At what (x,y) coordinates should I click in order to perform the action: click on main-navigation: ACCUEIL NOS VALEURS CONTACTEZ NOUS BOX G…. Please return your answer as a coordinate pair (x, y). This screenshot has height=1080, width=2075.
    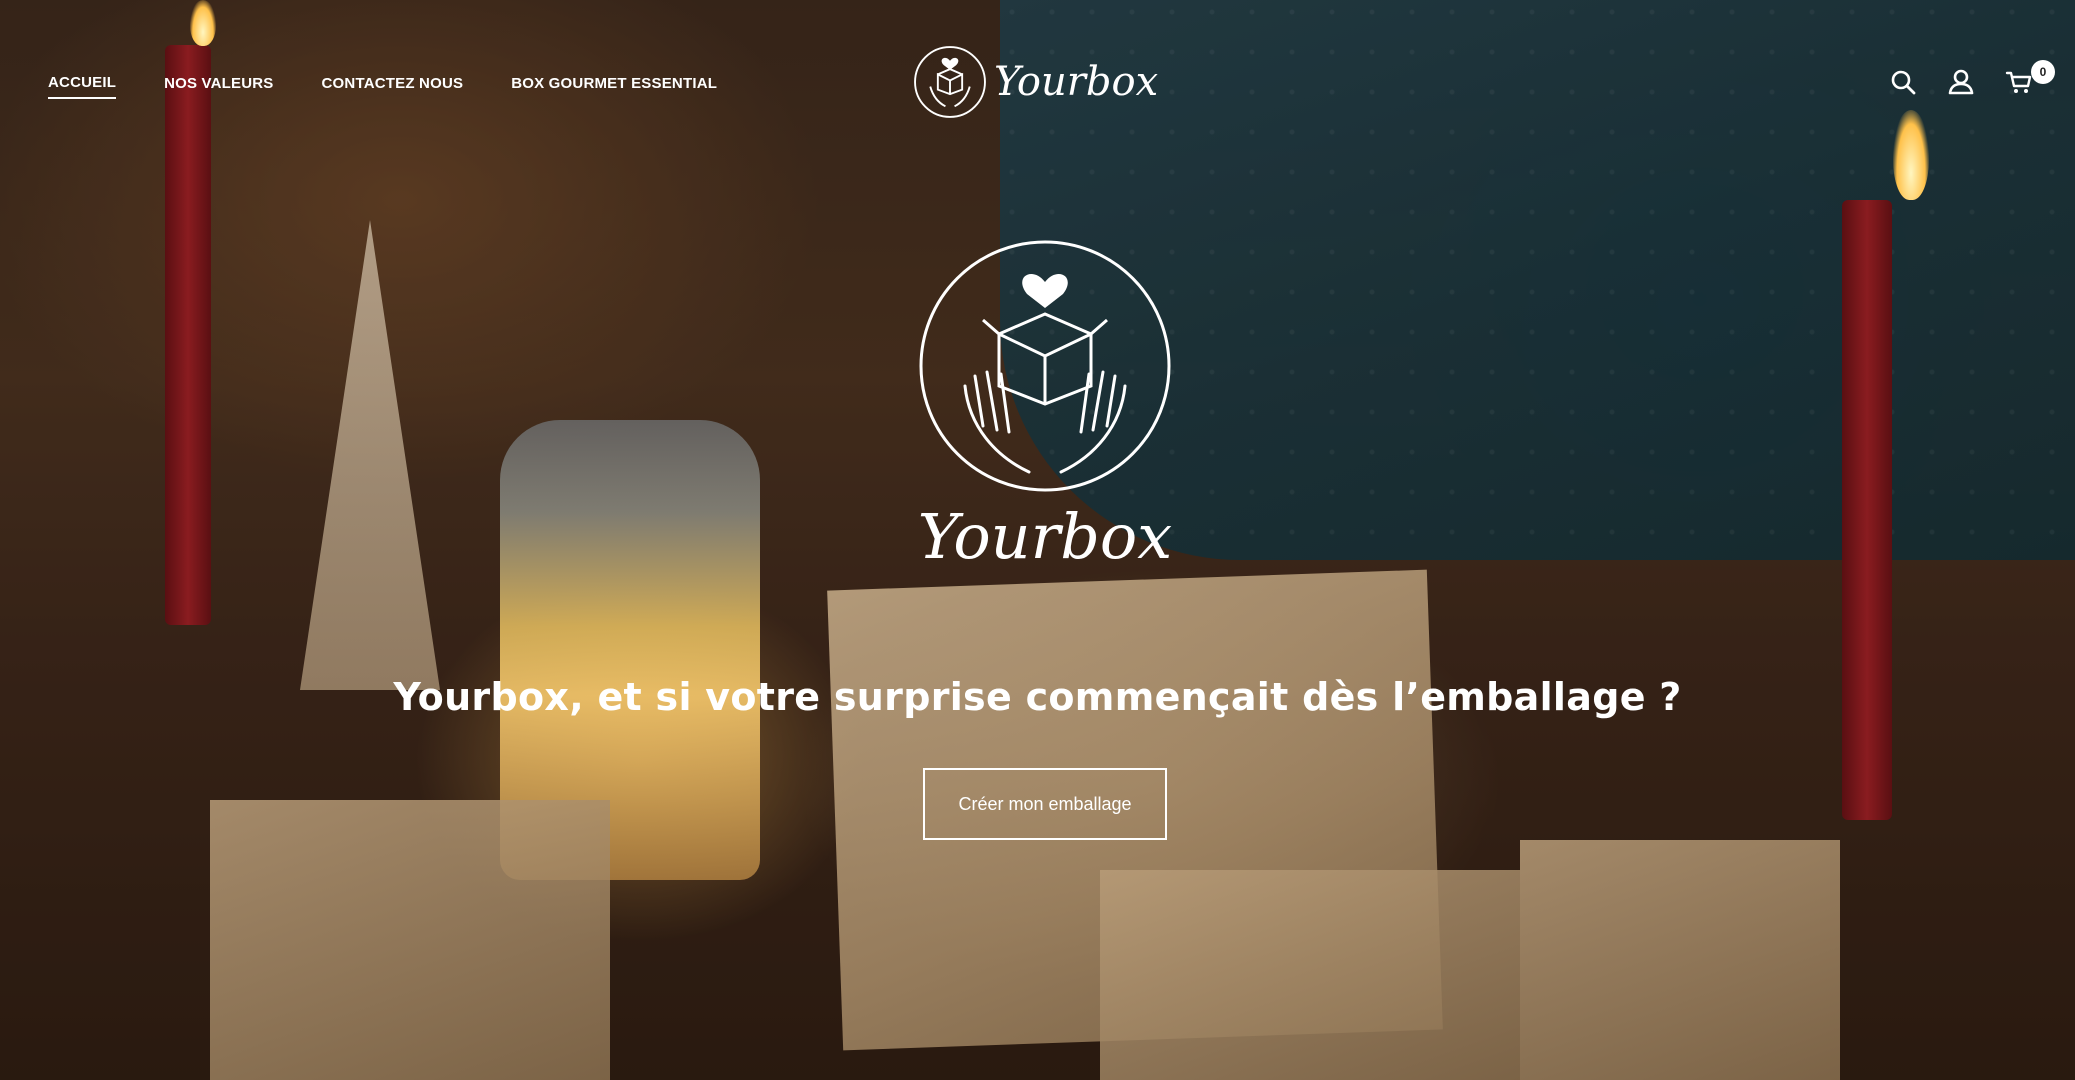
    Looking at the image, I should click on (382, 86).